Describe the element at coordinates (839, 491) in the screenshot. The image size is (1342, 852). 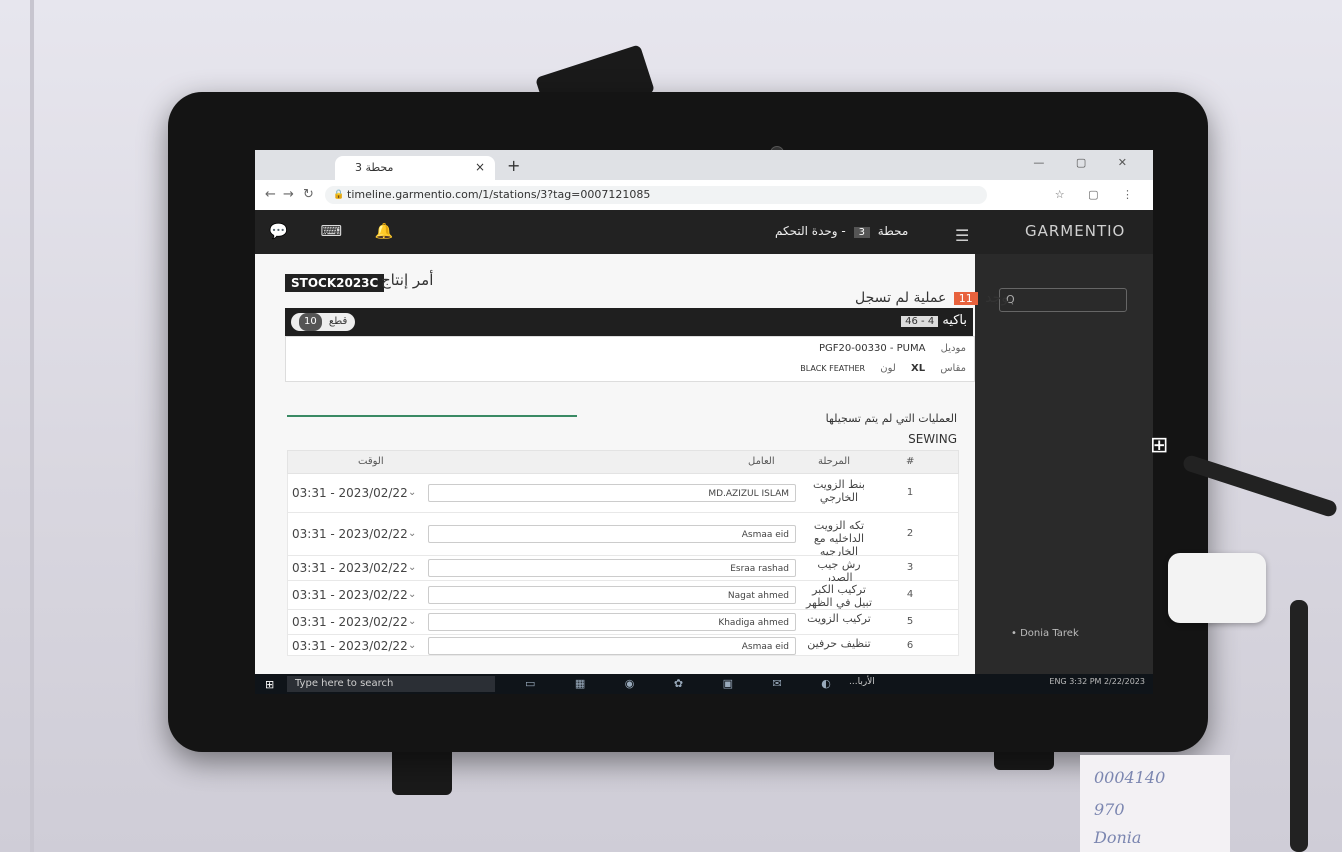
I see `row-stage: بنط الزويت الخارجي` at that location.